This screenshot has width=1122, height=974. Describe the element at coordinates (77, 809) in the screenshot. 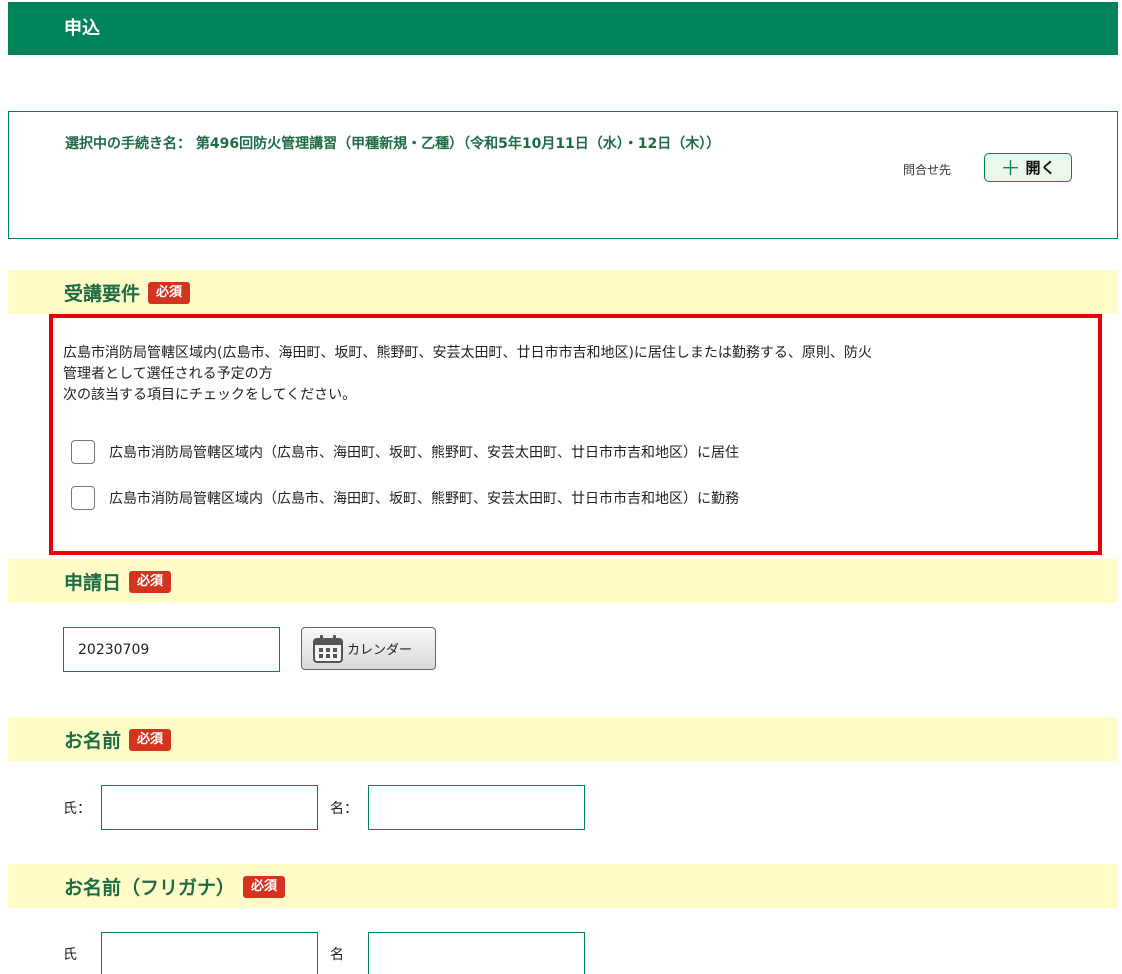

I see `last-name-label: 氏：` at that location.